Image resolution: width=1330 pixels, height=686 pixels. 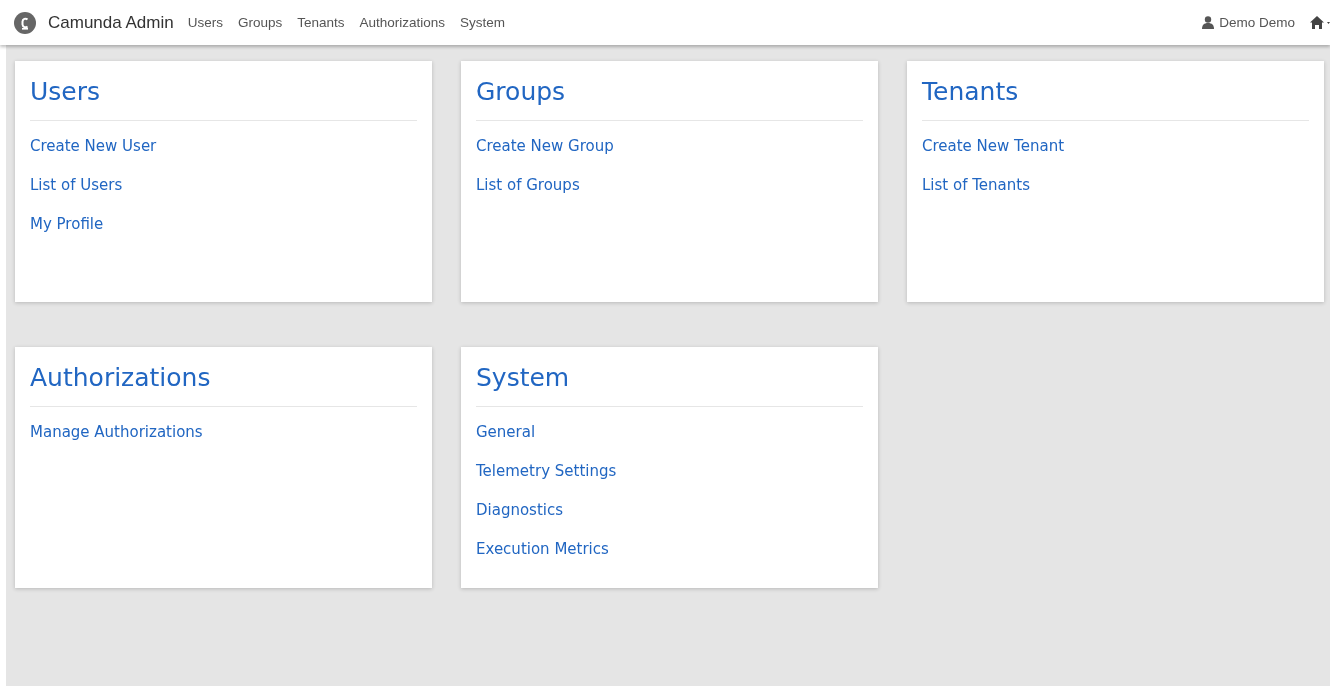 What do you see at coordinates (321, 22) in the screenshot?
I see `nav-link: Tenants` at bounding box center [321, 22].